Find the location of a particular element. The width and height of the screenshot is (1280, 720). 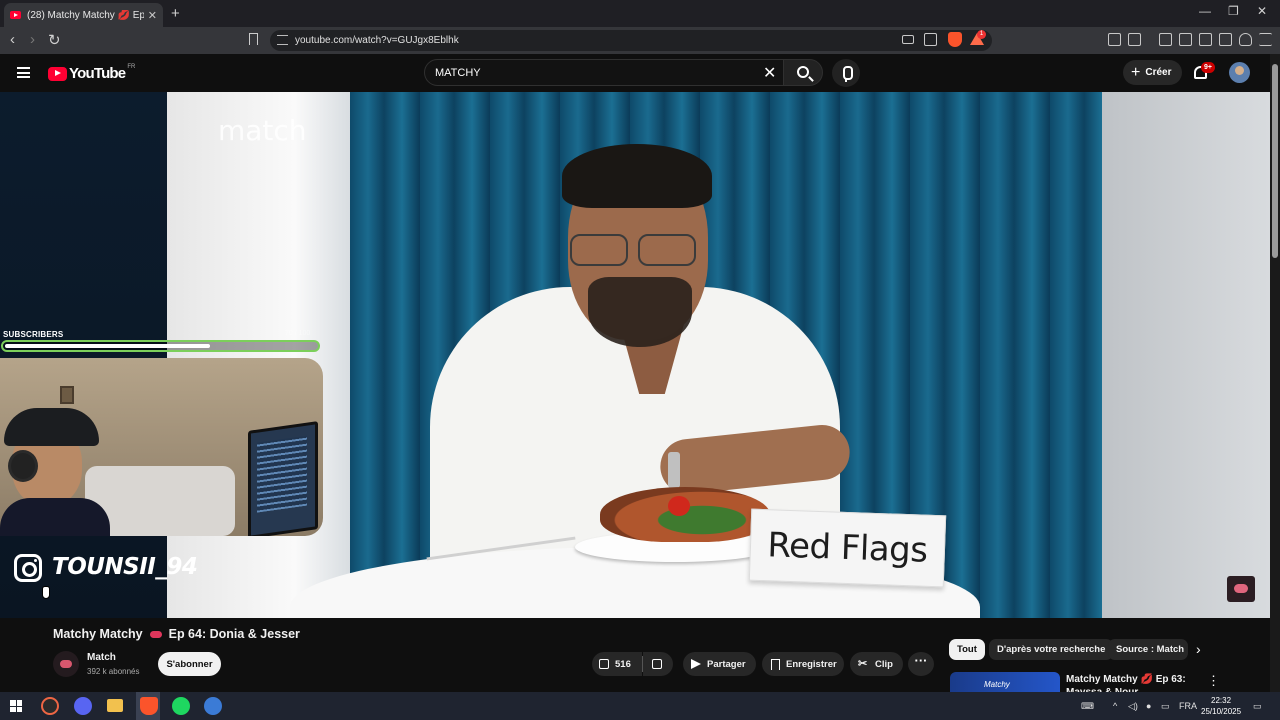

touch-keyboard-icon: ⌨ is located at coordinates (1087, 706).